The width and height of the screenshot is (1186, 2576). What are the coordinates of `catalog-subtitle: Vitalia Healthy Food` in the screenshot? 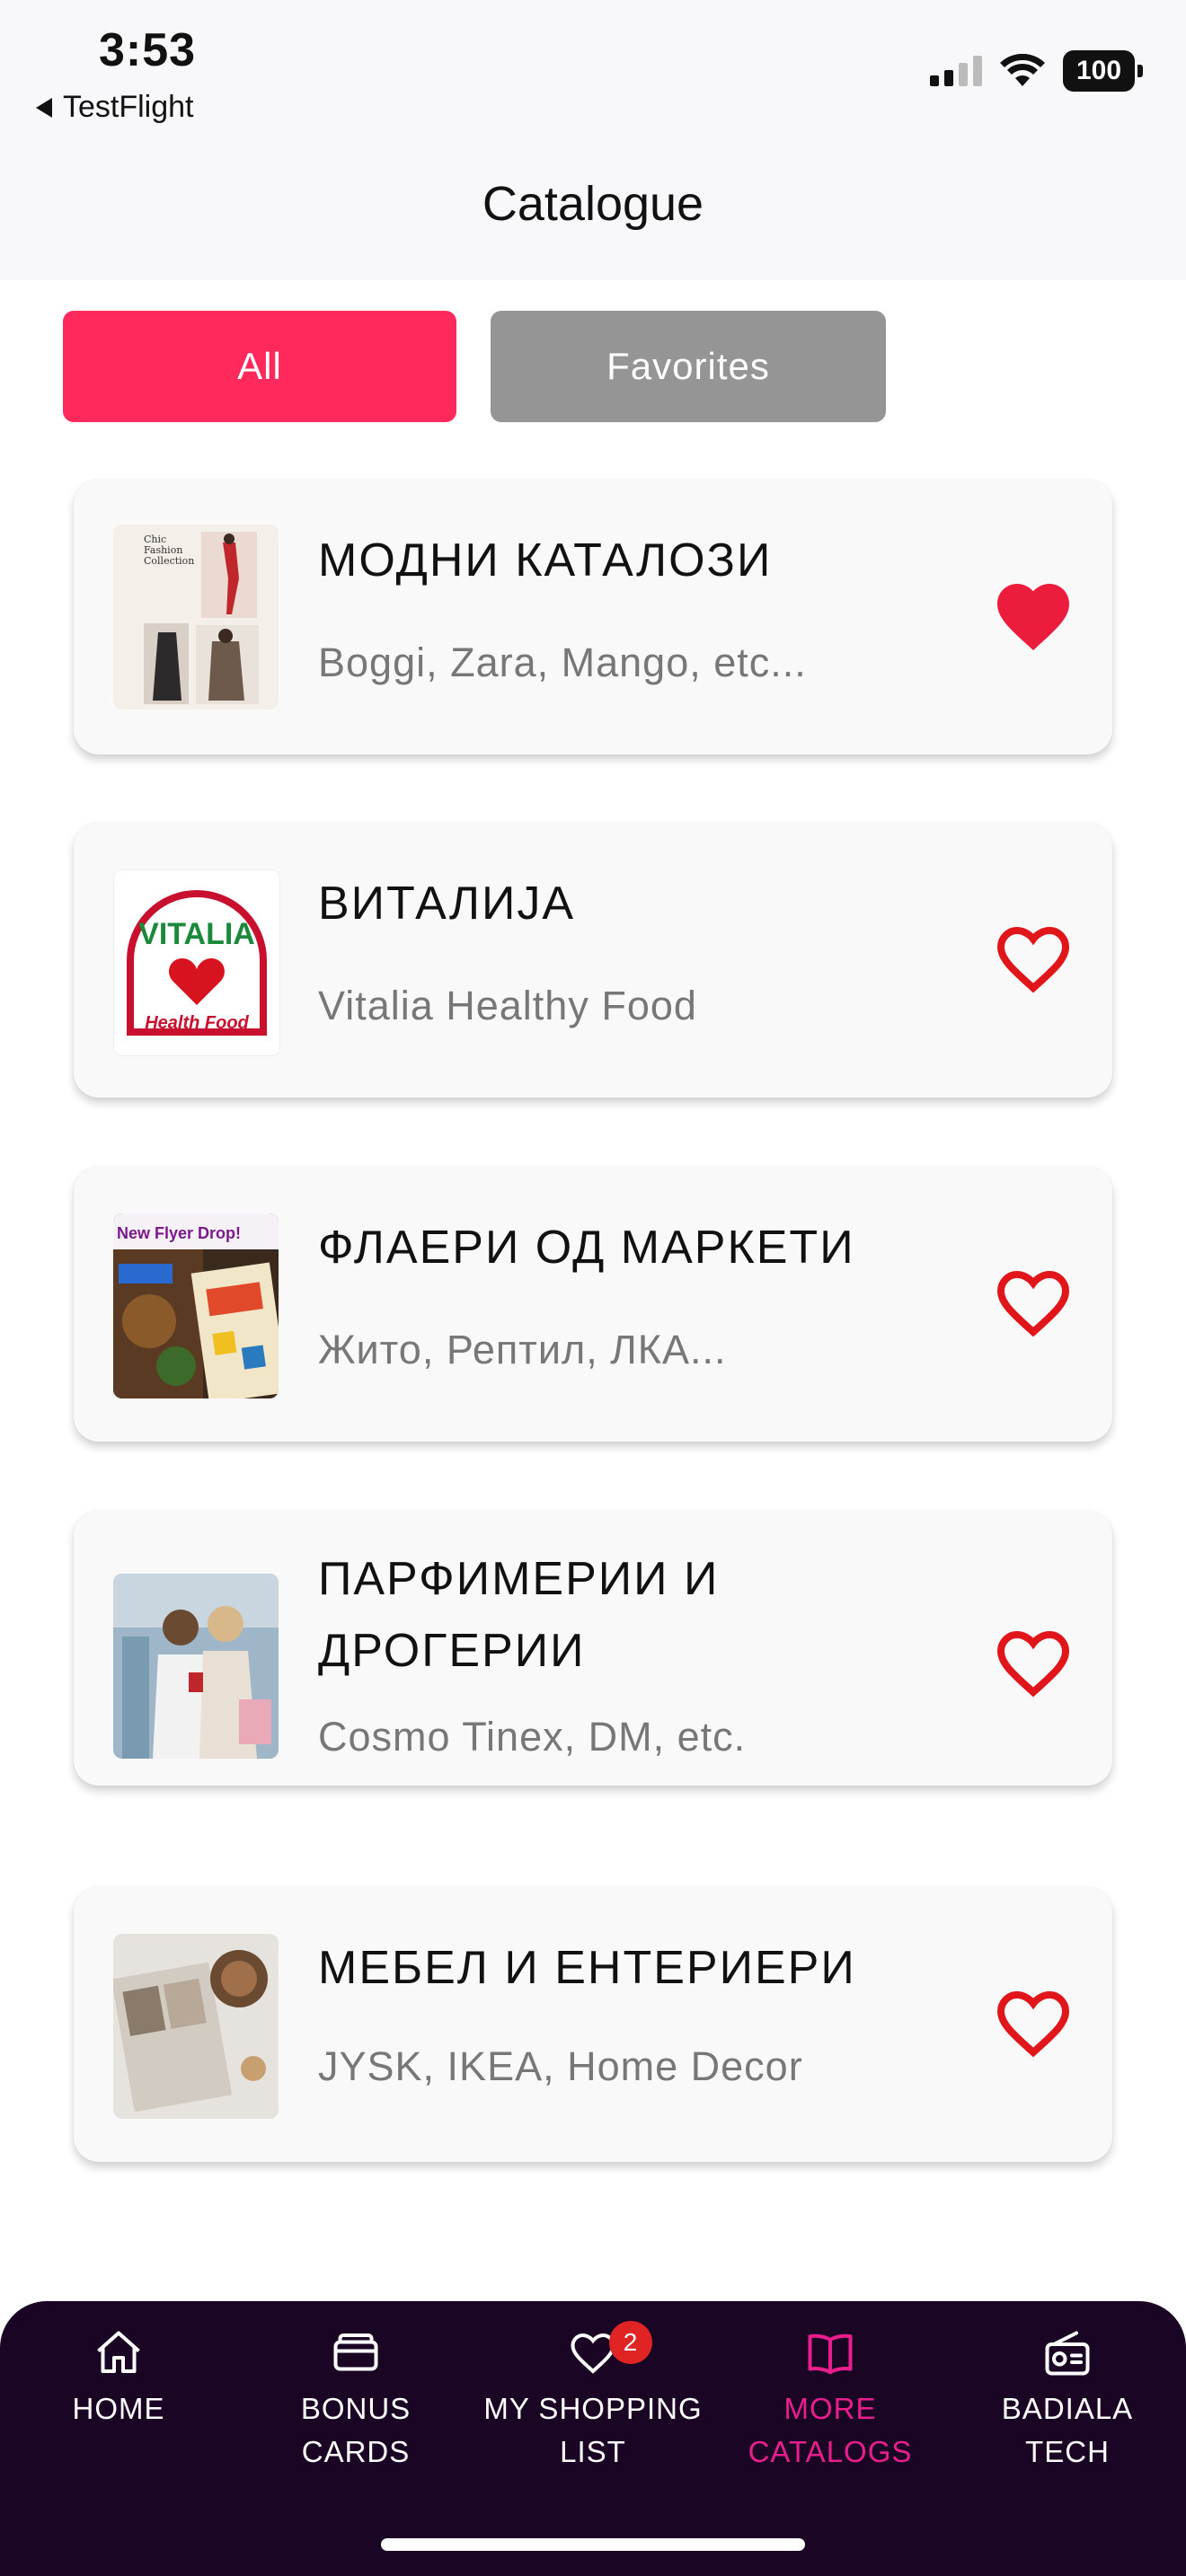 It's located at (508, 1005).